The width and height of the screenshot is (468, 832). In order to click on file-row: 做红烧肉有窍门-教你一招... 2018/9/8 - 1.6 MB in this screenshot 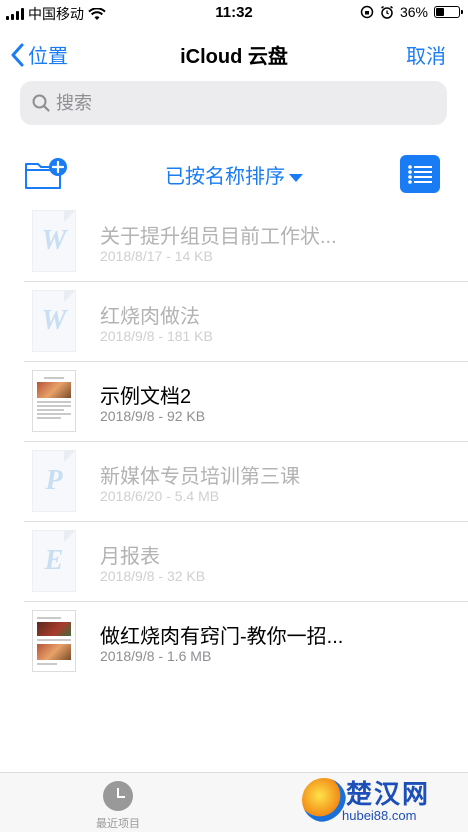, I will do `click(234, 642)`.